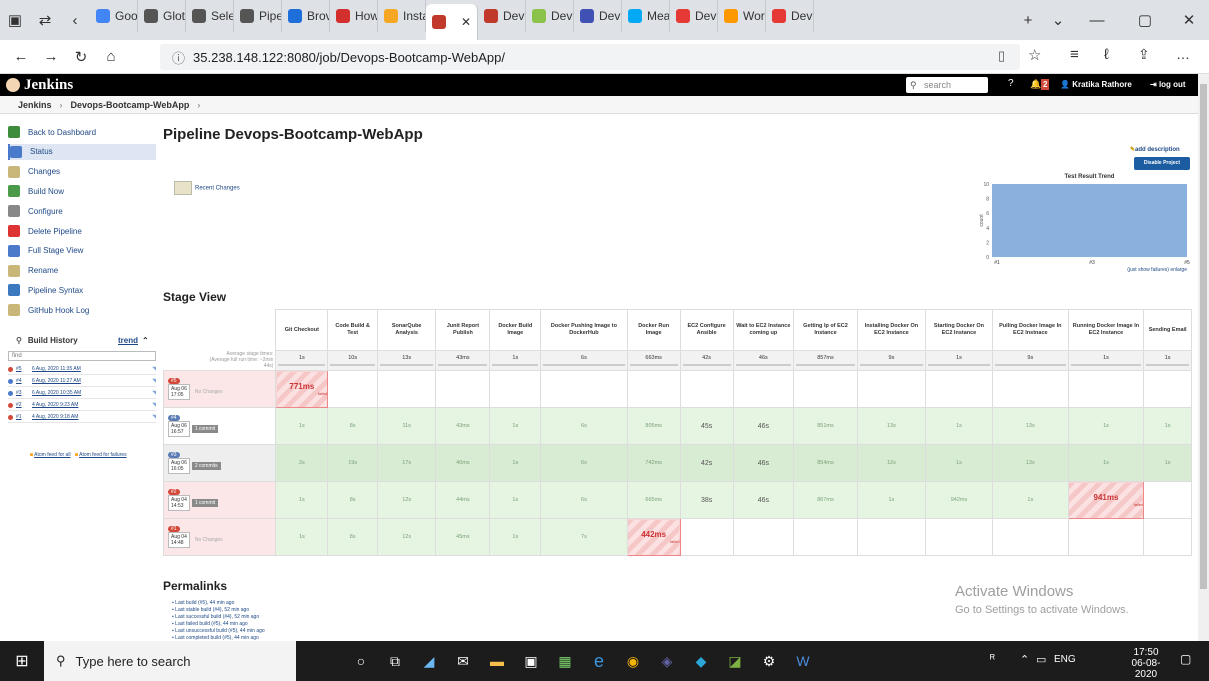 Image resolution: width=1209 pixels, height=681 pixels. What do you see at coordinates (209, 540) in the screenshot?
I see `run-changes-badge: No Changes` at bounding box center [209, 540].